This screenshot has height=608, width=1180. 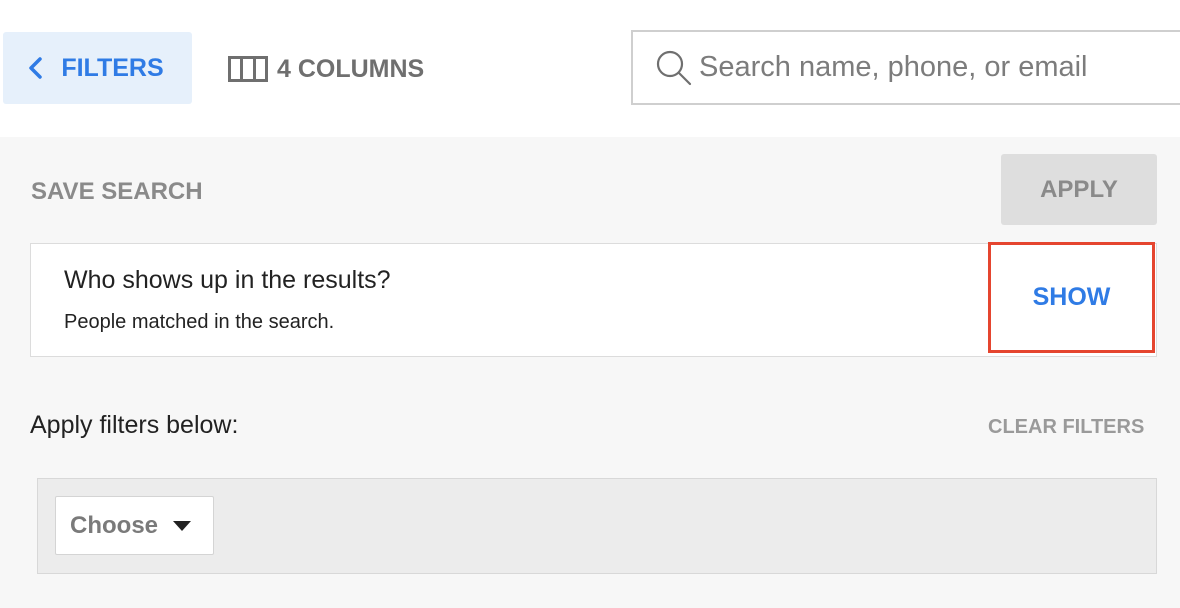 I want to click on filters-toggle-button: FILTERS, so click(x=97, y=68).